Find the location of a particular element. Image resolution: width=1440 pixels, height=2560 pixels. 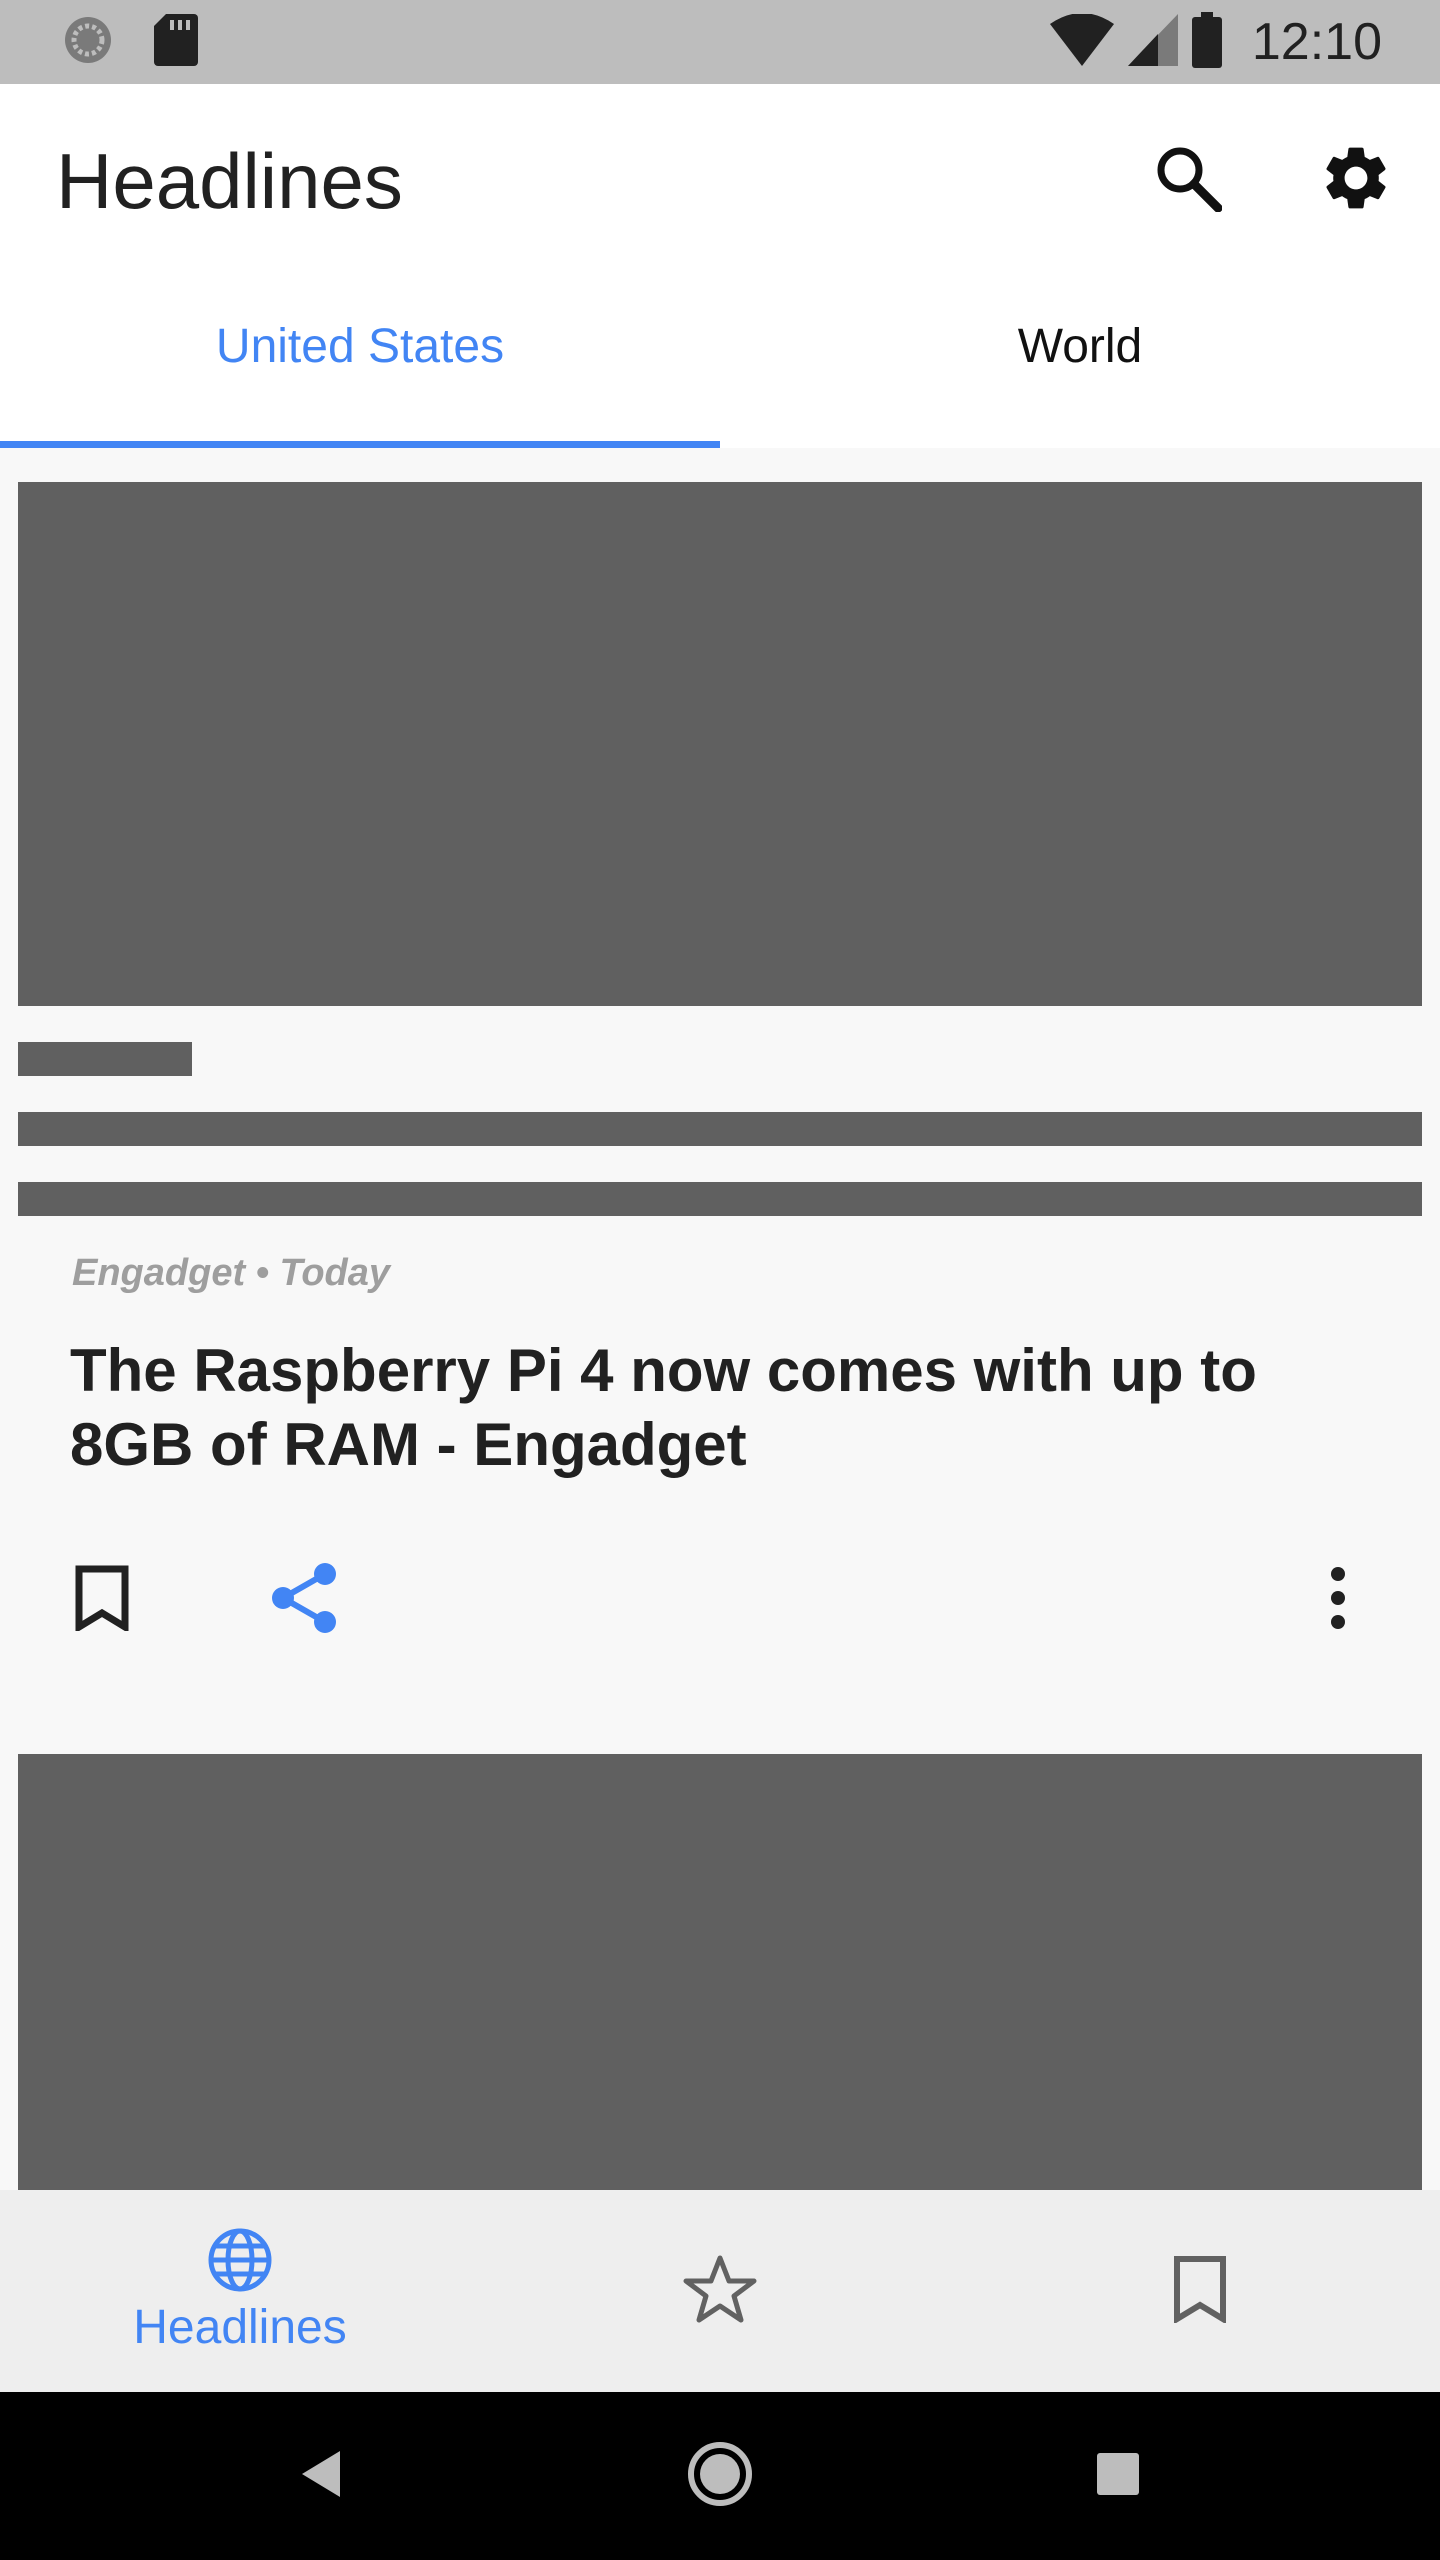

bookmark-button is located at coordinates (102, 1600).